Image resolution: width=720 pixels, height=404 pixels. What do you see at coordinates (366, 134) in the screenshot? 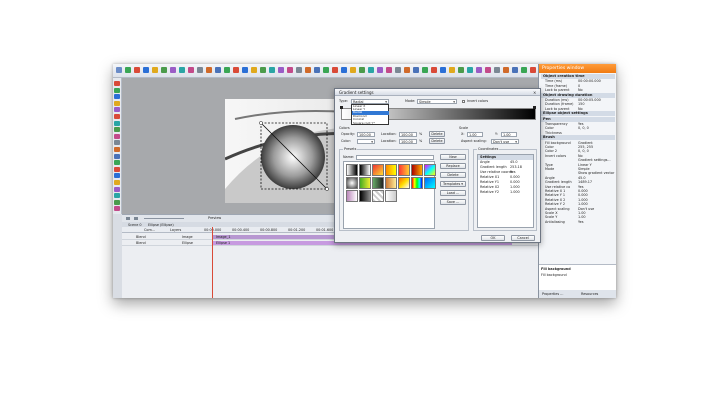
I see `opacity-input: 100.00` at bounding box center [366, 134].